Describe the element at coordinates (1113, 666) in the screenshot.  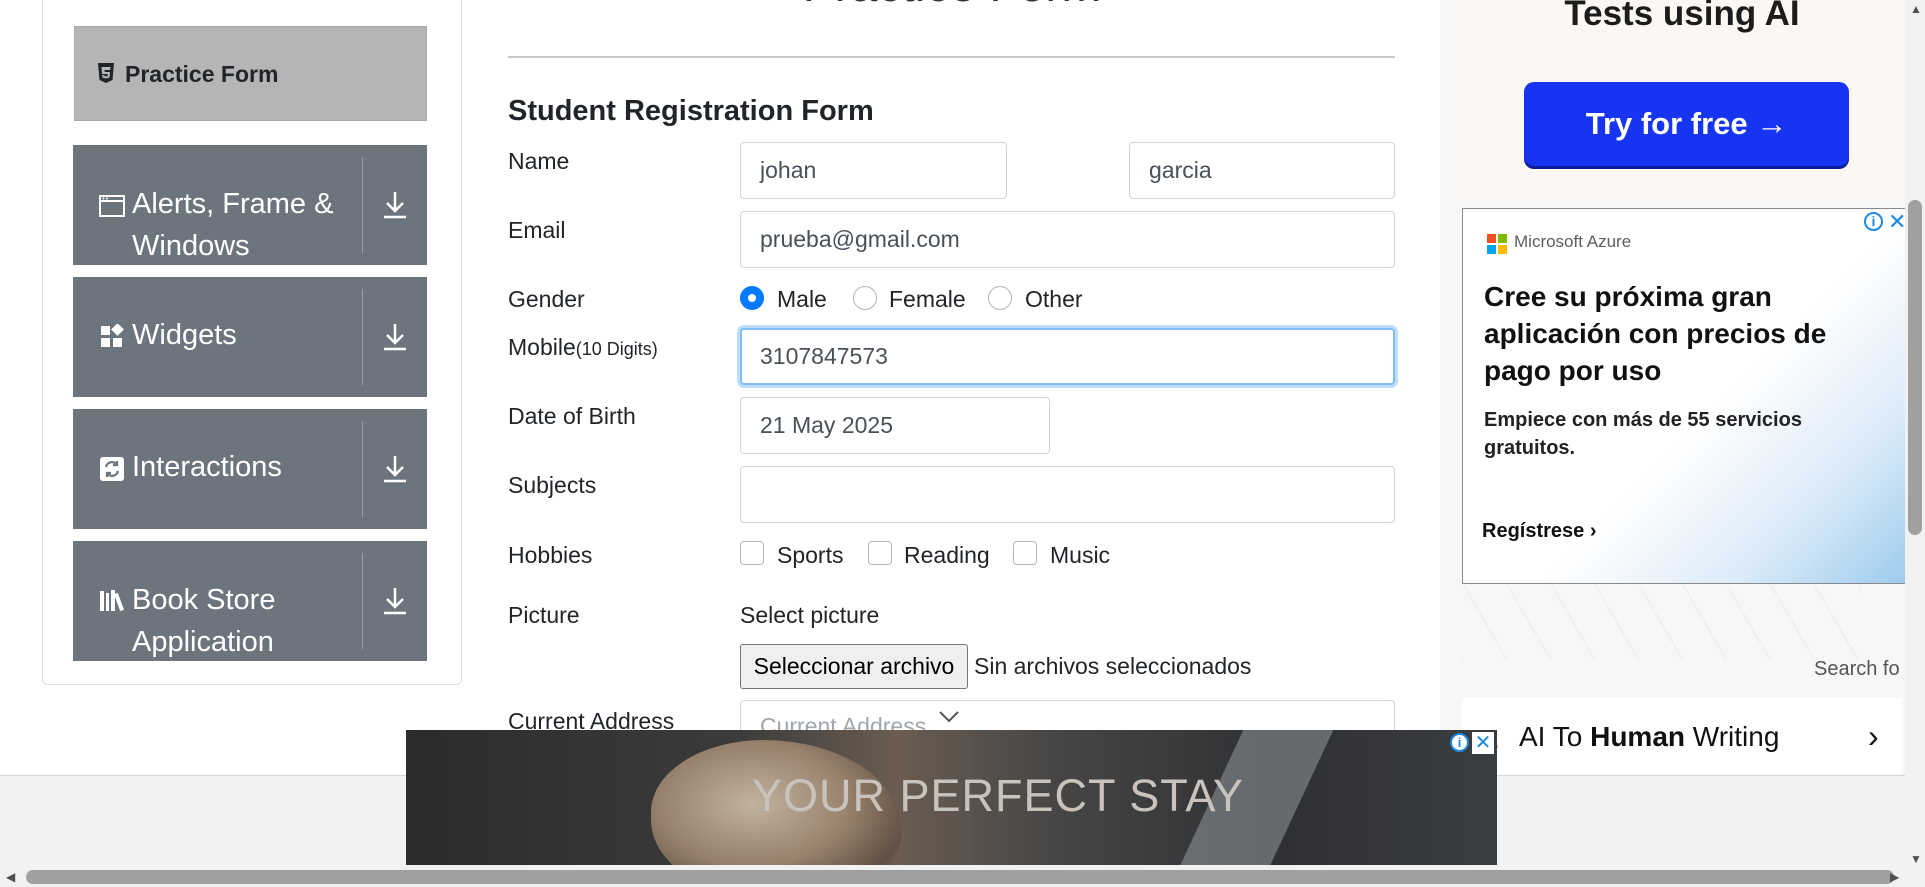
I see `file-status-text: Sin archivos seleccionados` at that location.